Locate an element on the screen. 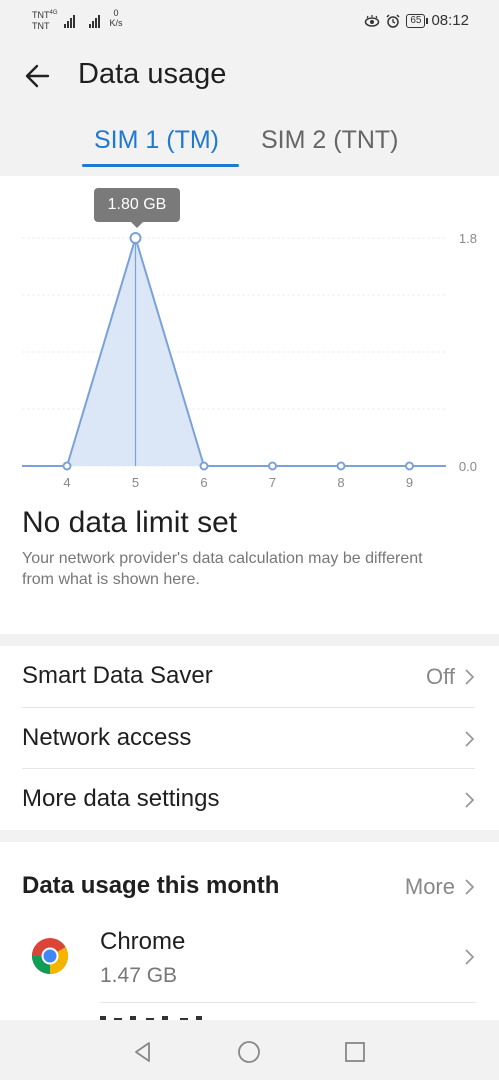  nav-recents-icon is located at coordinates (355, 1052).